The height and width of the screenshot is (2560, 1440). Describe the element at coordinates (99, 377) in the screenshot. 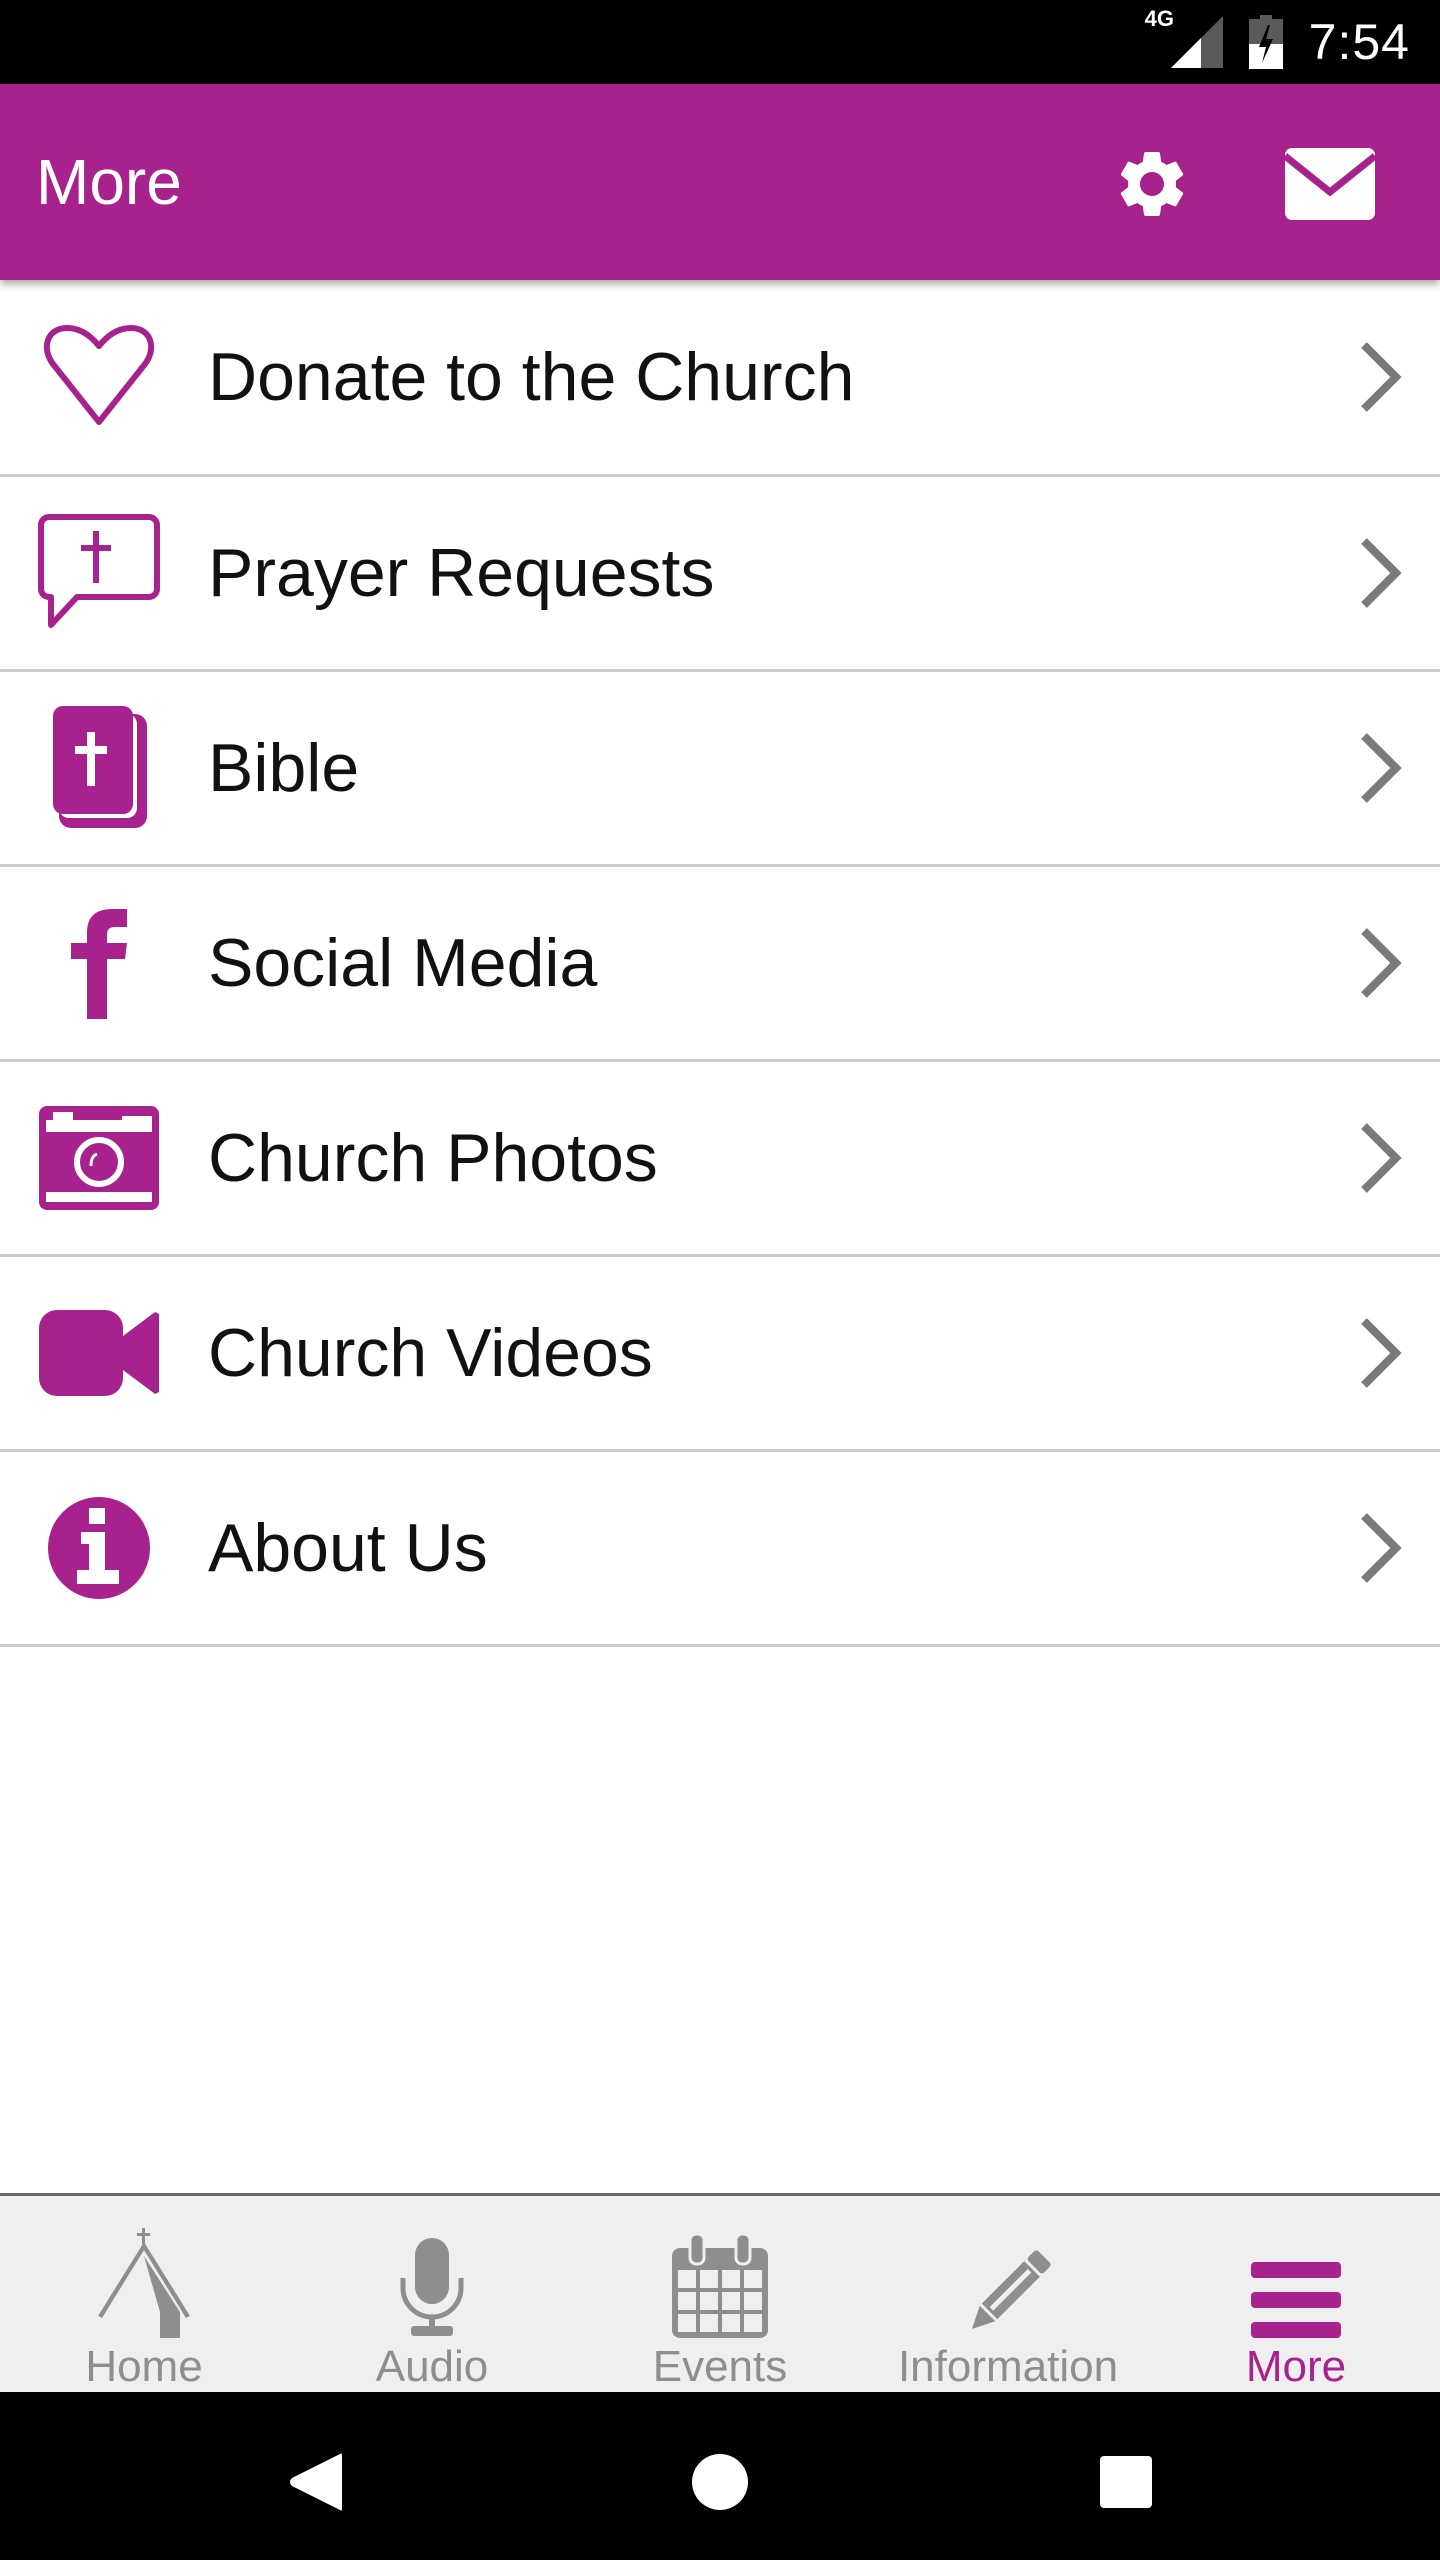

I see `heart-icon` at that location.